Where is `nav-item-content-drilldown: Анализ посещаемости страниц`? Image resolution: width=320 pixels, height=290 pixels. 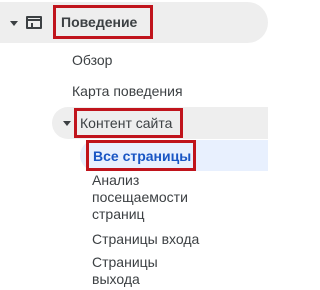 nav-item-content-drilldown: Анализ посещаемости страниц is located at coordinates (162, 197).